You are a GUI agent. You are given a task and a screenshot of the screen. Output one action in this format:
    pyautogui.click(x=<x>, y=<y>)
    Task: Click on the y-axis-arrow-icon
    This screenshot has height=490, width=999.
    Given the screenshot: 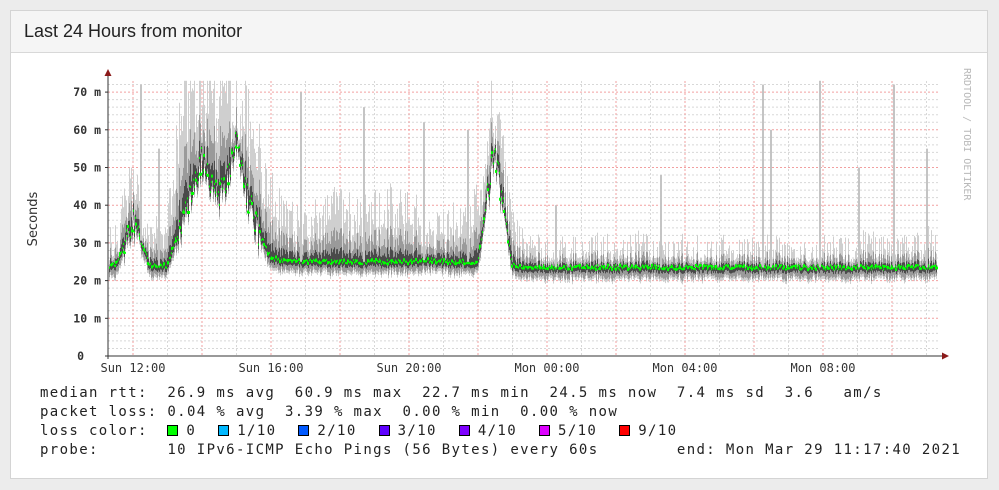 What is the action you would take?
    pyautogui.click(x=108, y=72)
    